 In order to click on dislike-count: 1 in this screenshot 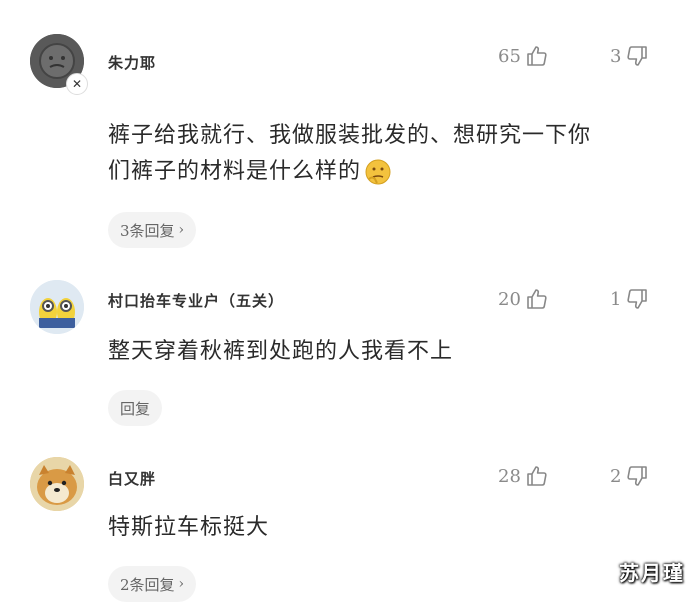, I will do `click(616, 299)`.